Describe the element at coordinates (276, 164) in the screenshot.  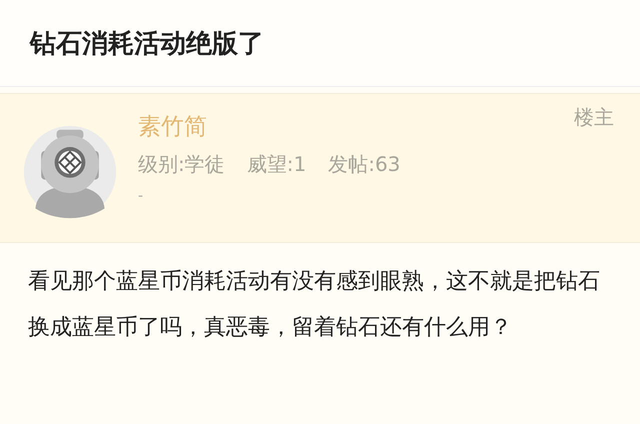
I see `user-stat: 威望:1` at that location.